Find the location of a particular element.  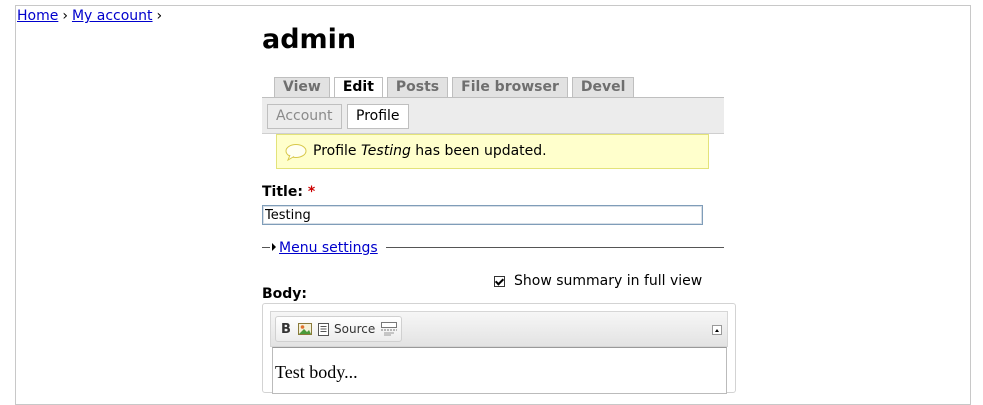

fieldset-line-left is located at coordinates (266, 247).